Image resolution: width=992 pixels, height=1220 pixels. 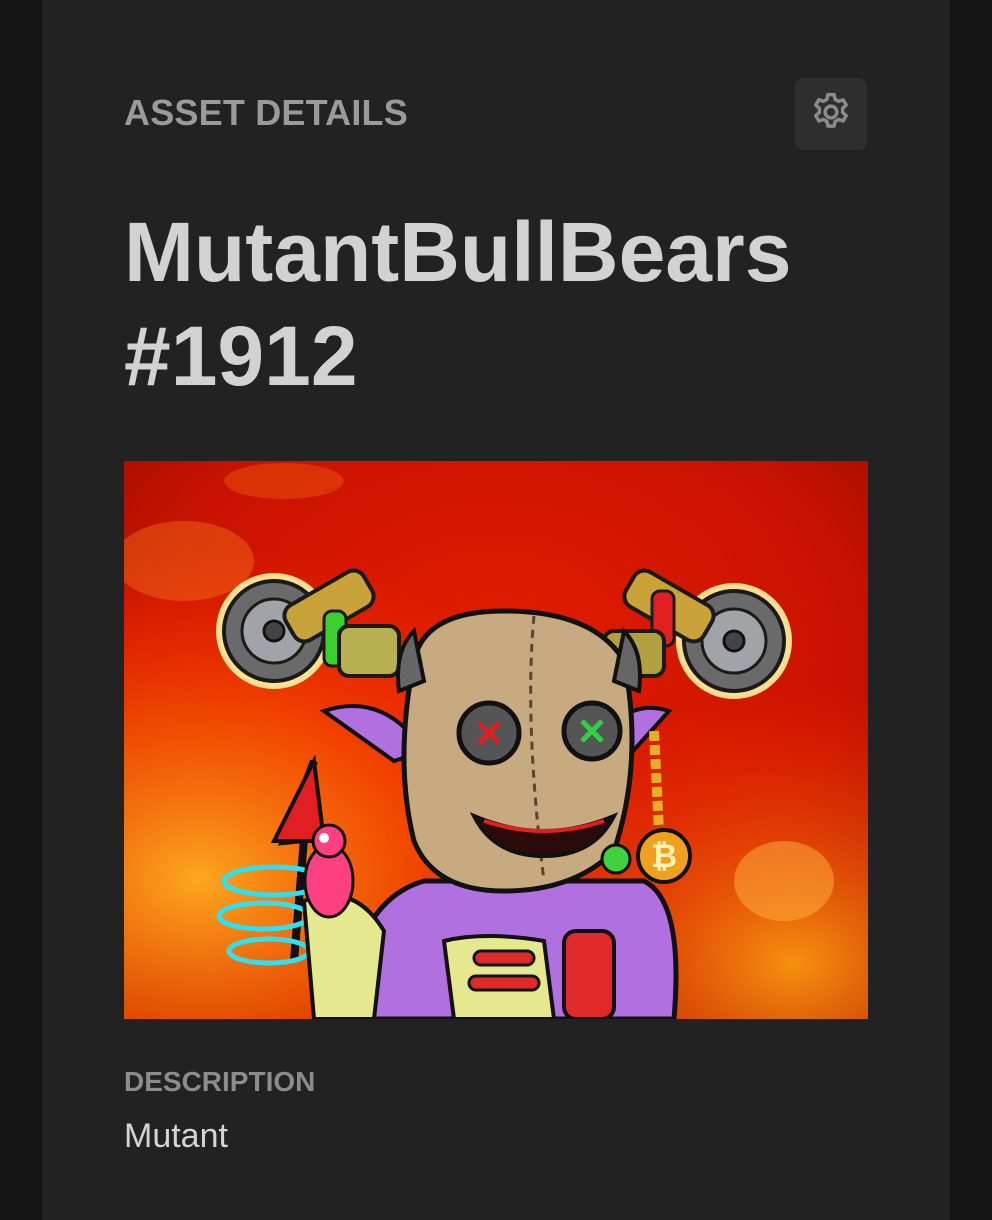 I want to click on settings-button, so click(x=831, y=114).